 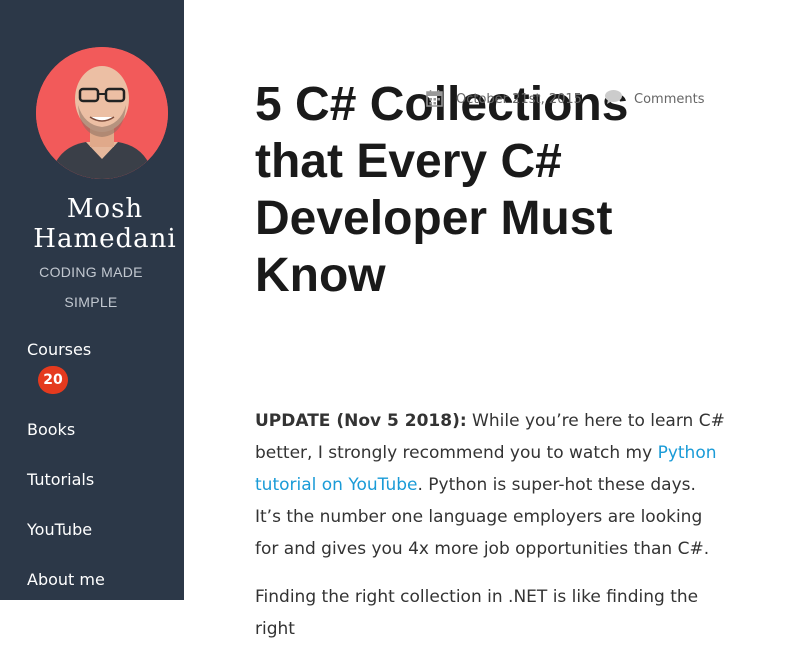 I want to click on comment-icon, so click(x=613, y=97).